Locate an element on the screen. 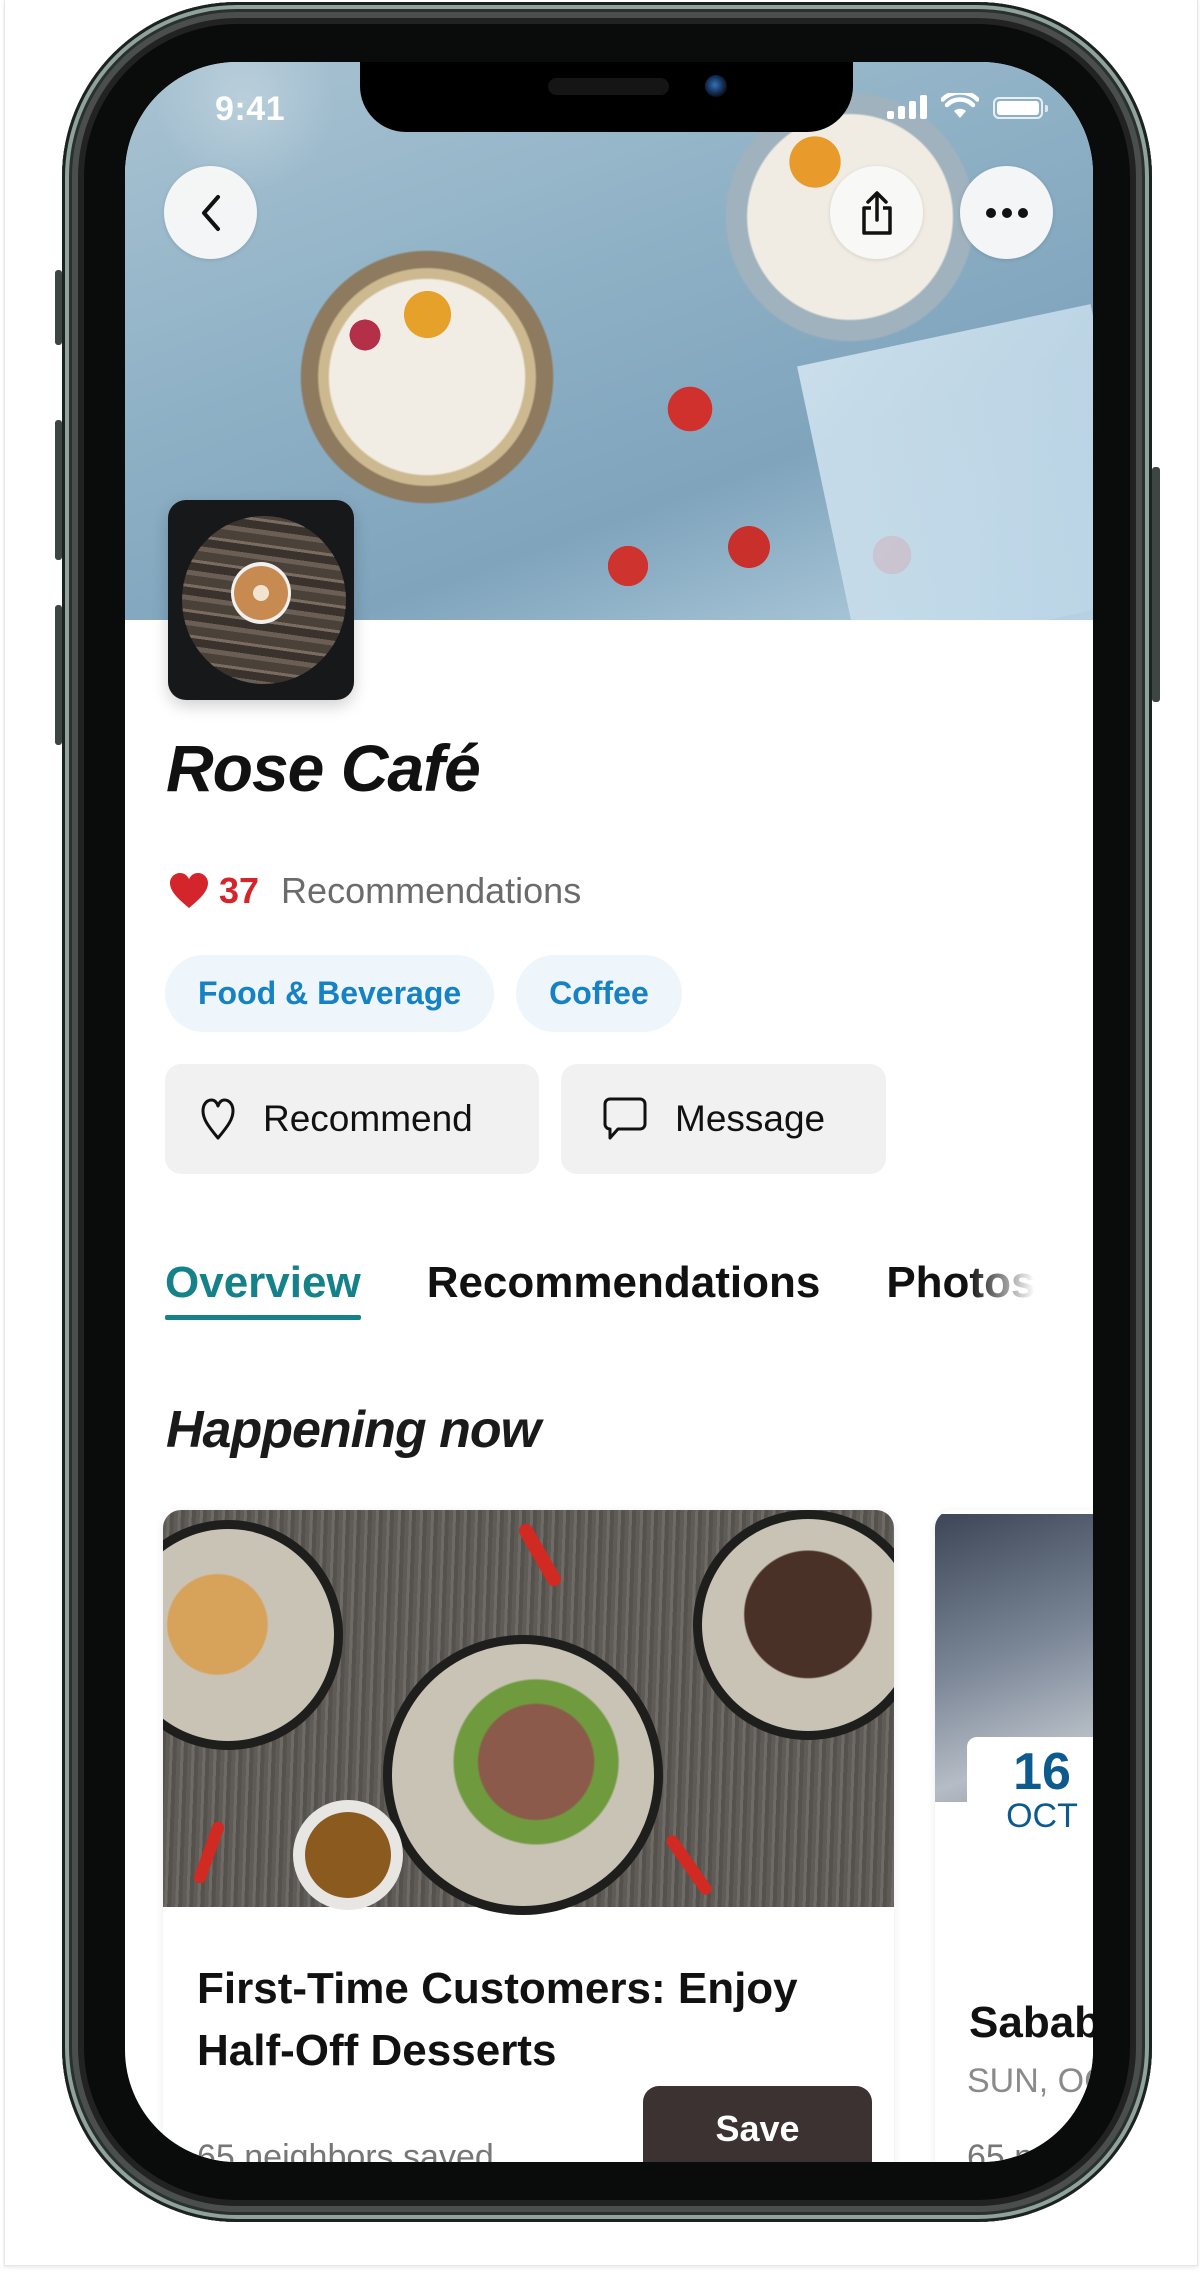 This screenshot has width=1200, height=2273. share-icon is located at coordinates (876, 212).